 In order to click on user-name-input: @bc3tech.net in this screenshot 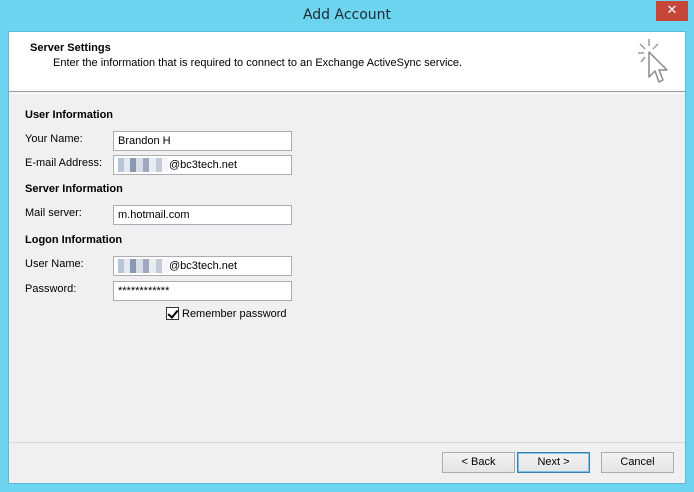, I will do `click(202, 266)`.